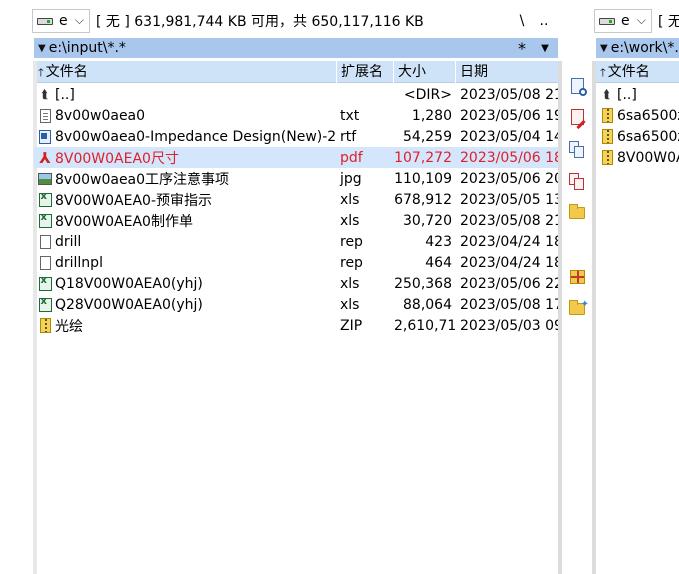 The height and width of the screenshot is (574, 679). What do you see at coordinates (351, 178) in the screenshot?
I see `file-ext: jpg` at bounding box center [351, 178].